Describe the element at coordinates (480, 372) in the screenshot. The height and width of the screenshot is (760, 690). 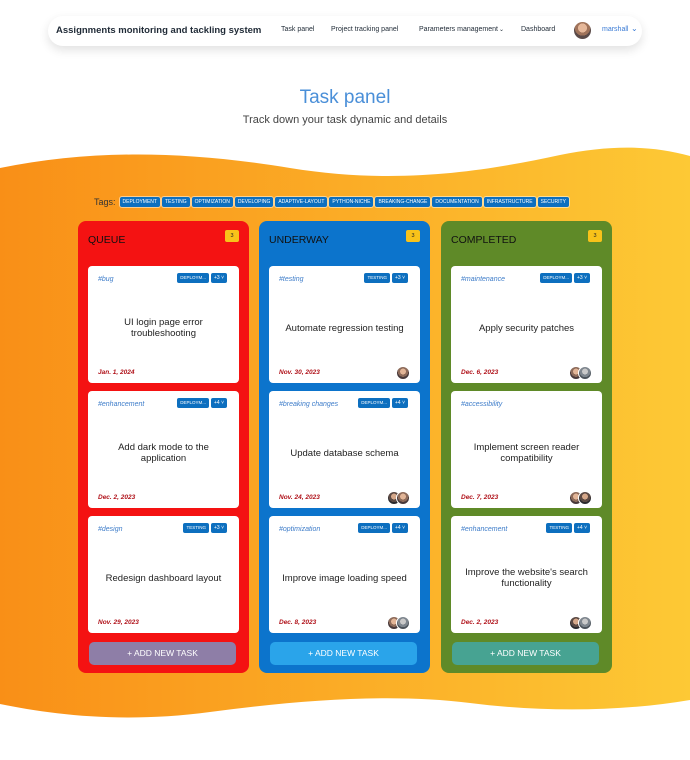
I see `task-due-date: Dec. 6, 2023` at that location.